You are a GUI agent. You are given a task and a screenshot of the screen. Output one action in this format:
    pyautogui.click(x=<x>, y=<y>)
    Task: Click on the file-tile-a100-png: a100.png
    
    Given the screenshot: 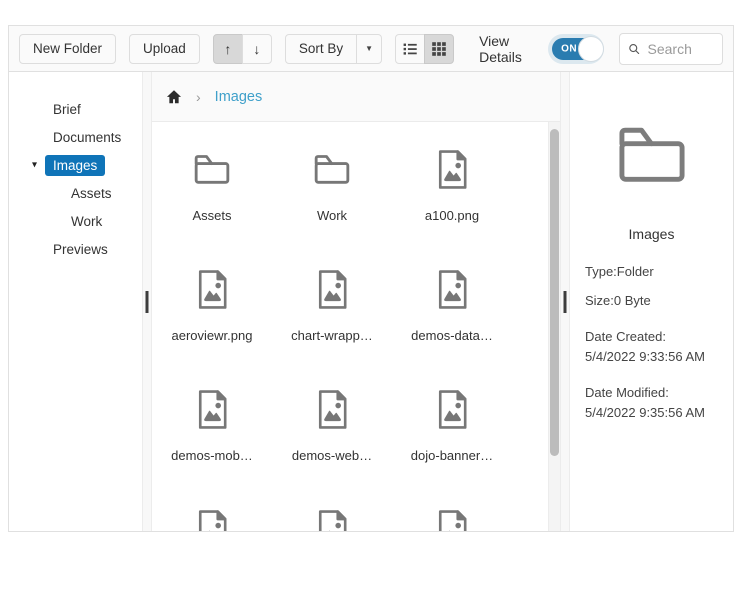 What is the action you would take?
    pyautogui.click(x=452, y=182)
    